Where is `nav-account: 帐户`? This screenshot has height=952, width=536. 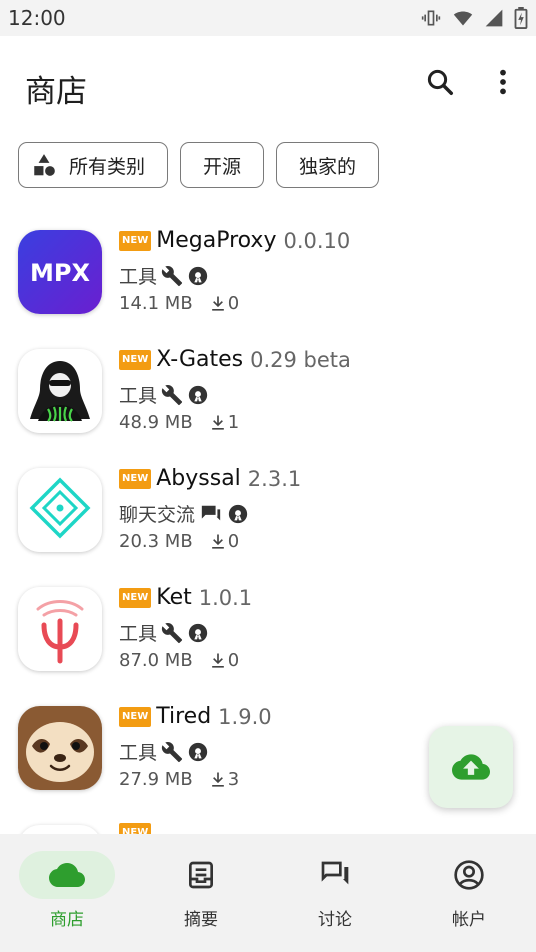
nav-account: 帐户 is located at coordinates (469, 893).